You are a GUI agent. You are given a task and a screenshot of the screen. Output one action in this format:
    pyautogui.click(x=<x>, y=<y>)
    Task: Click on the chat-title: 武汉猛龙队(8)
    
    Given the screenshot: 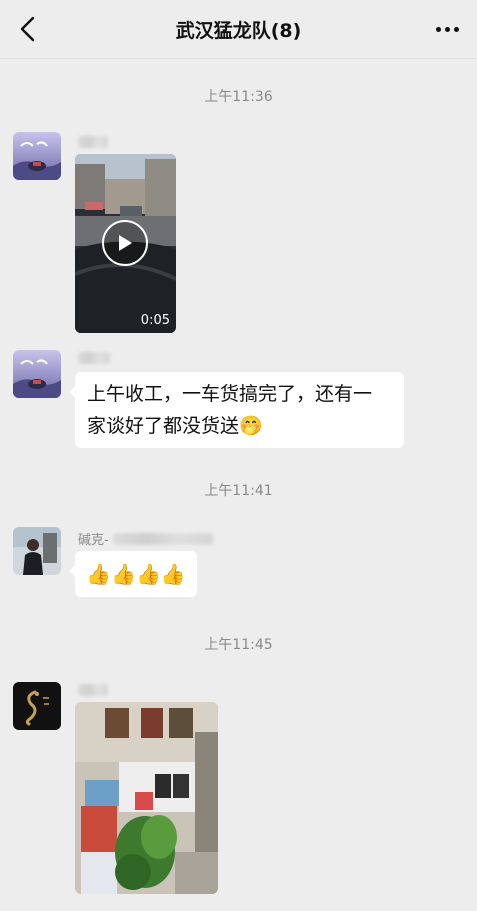 What is the action you would take?
    pyautogui.click(x=238, y=31)
    